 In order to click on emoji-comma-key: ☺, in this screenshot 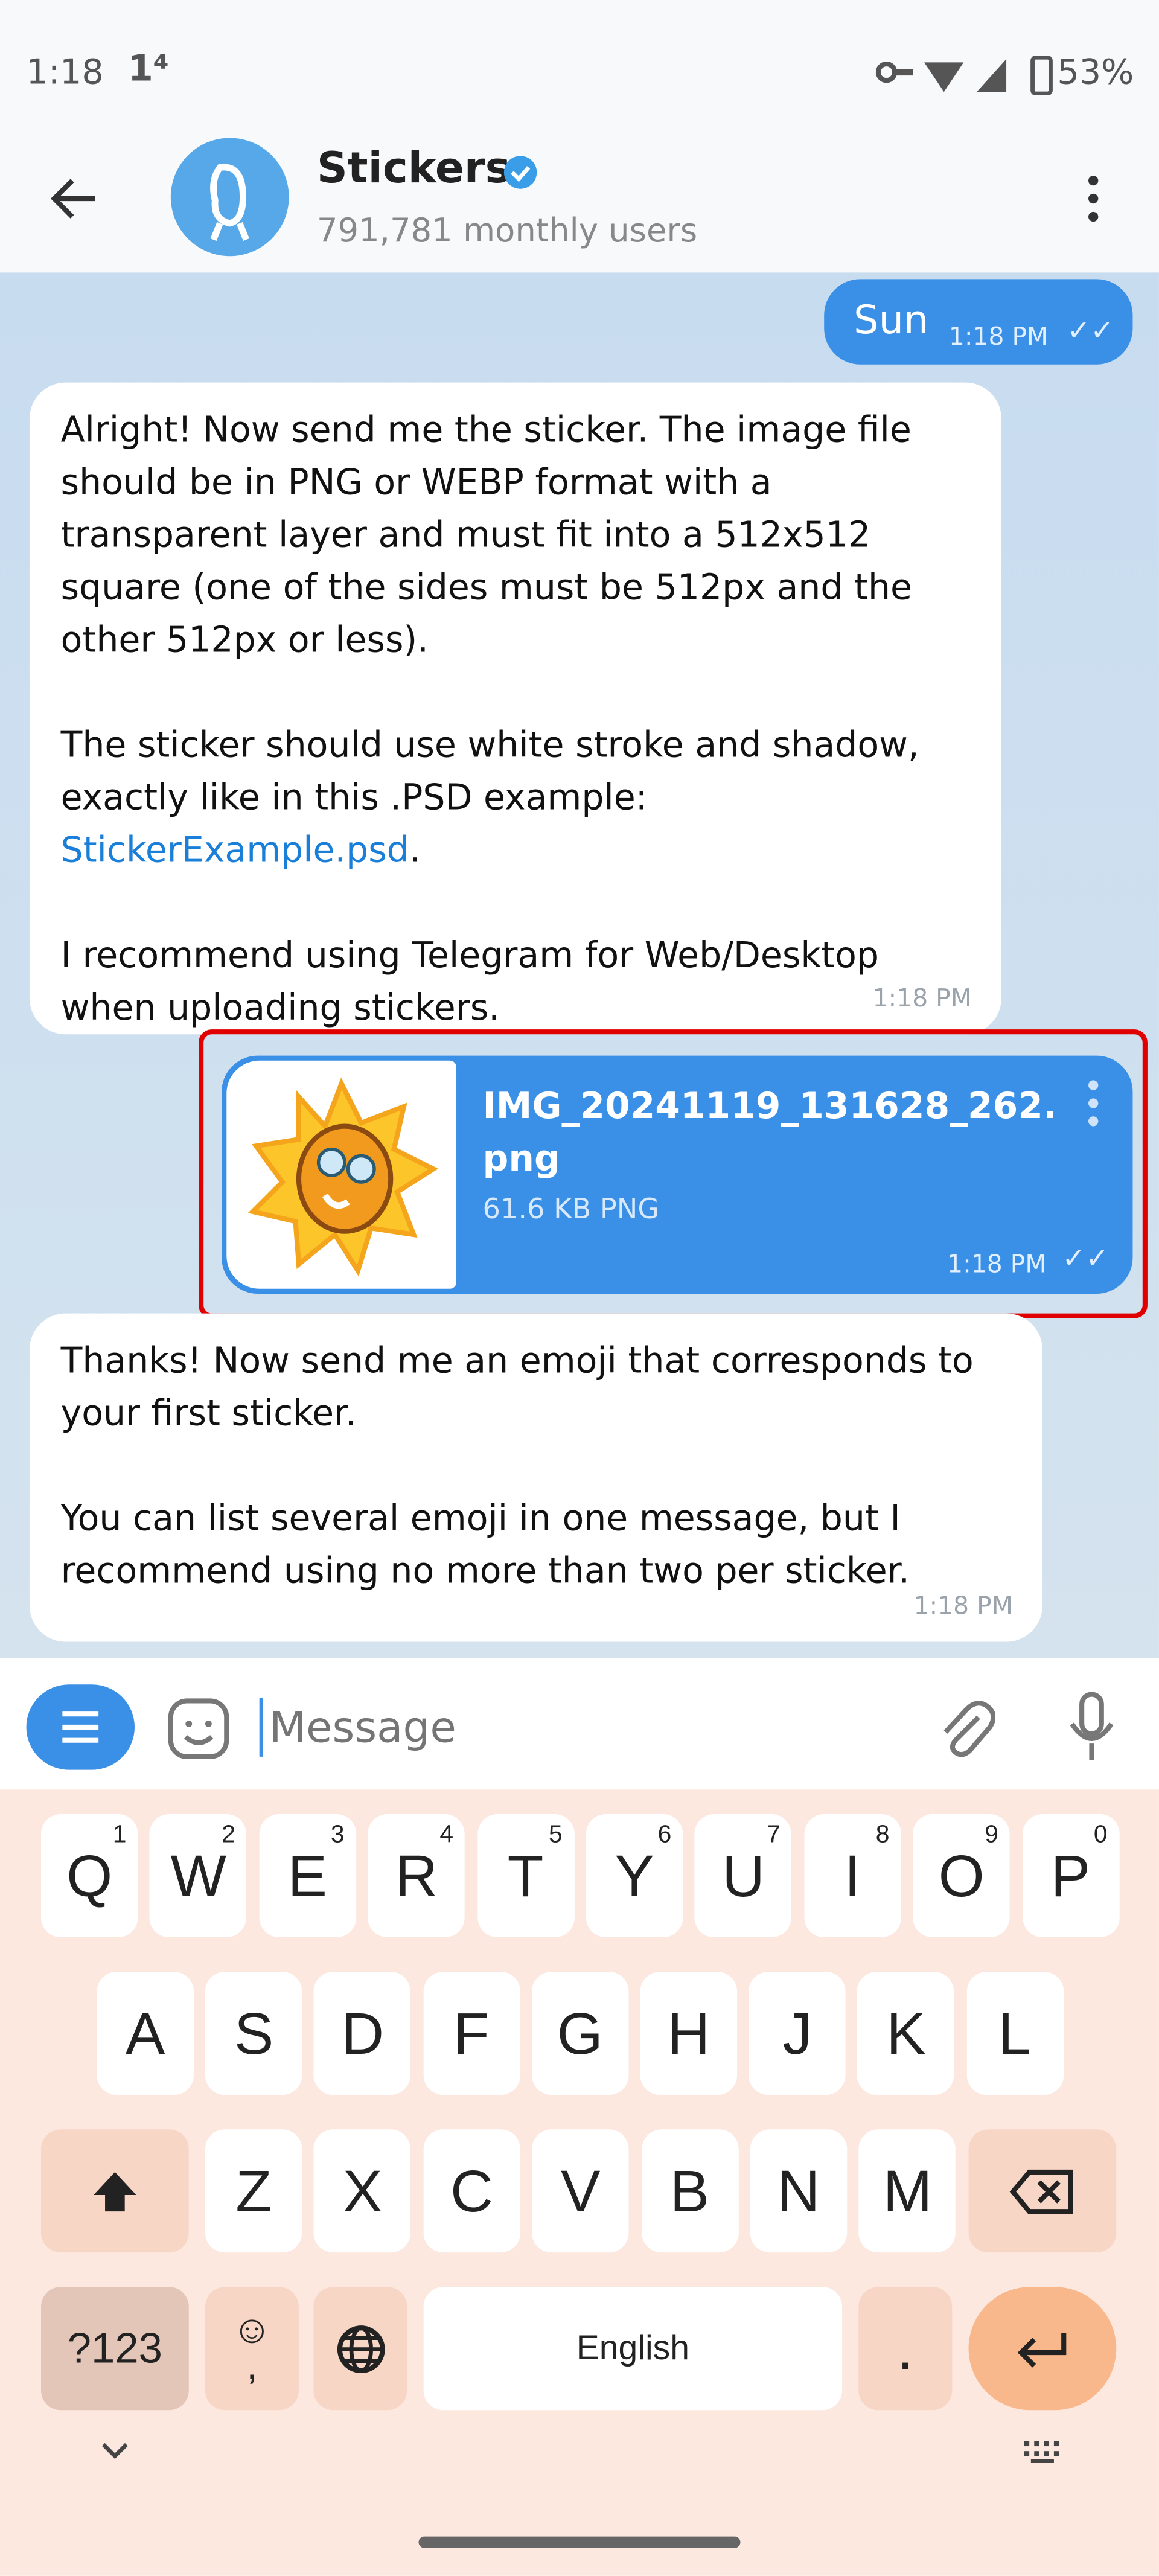, I will do `click(252, 2349)`.